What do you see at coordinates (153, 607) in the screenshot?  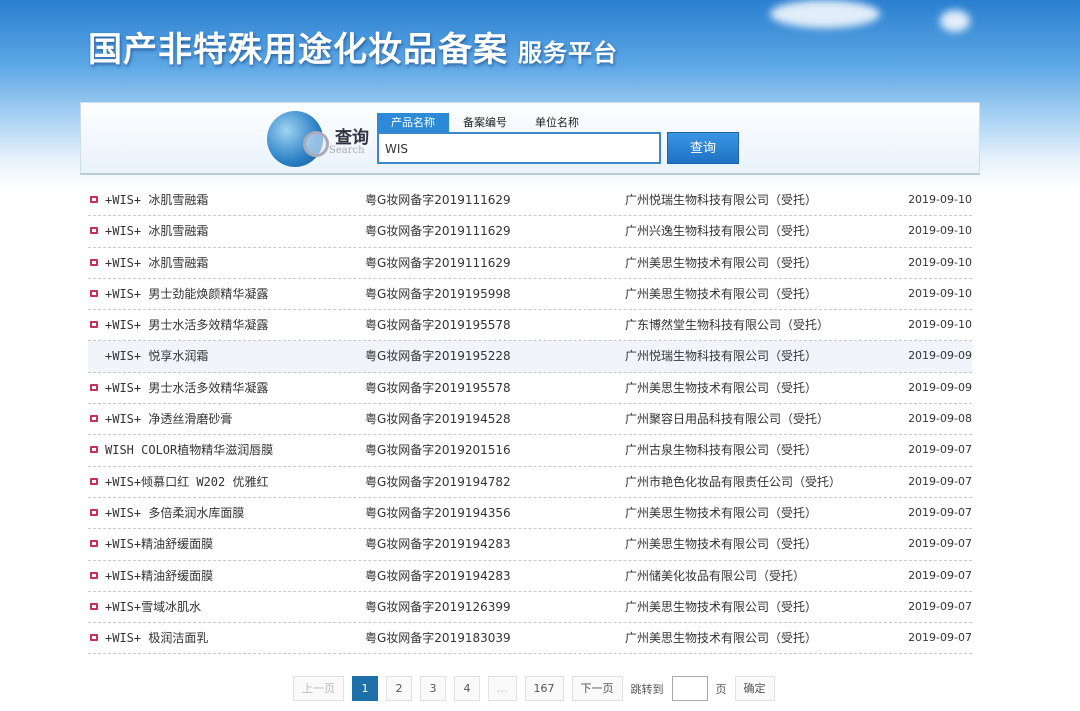 I see `product-name-link: +WIS+雪域冰肌水` at bounding box center [153, 607].